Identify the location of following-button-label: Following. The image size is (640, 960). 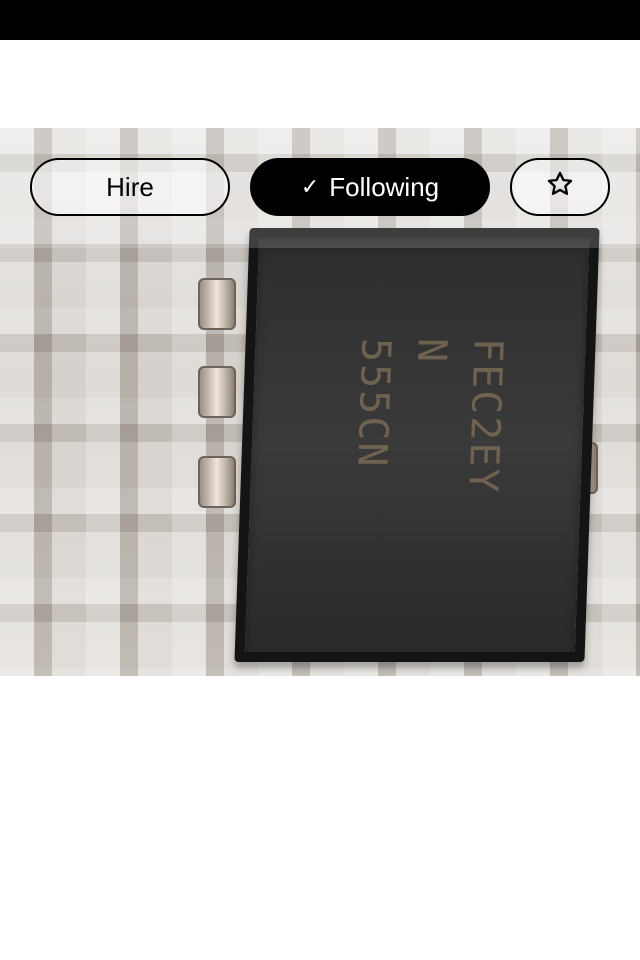
(384, 186).